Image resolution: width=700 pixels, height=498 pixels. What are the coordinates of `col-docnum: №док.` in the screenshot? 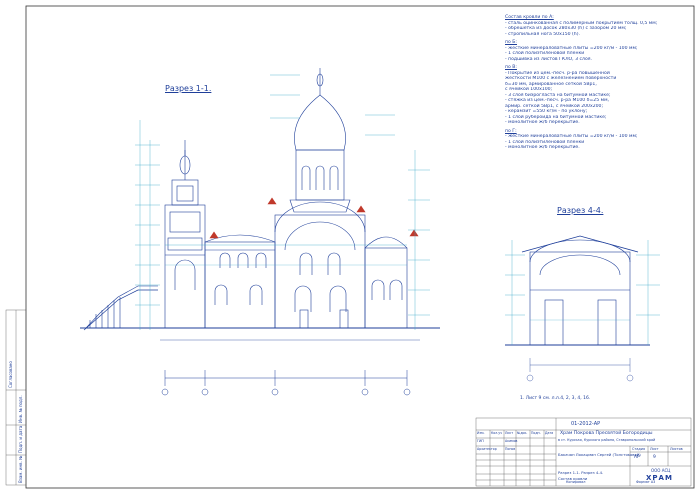 It's located at (522, 433).